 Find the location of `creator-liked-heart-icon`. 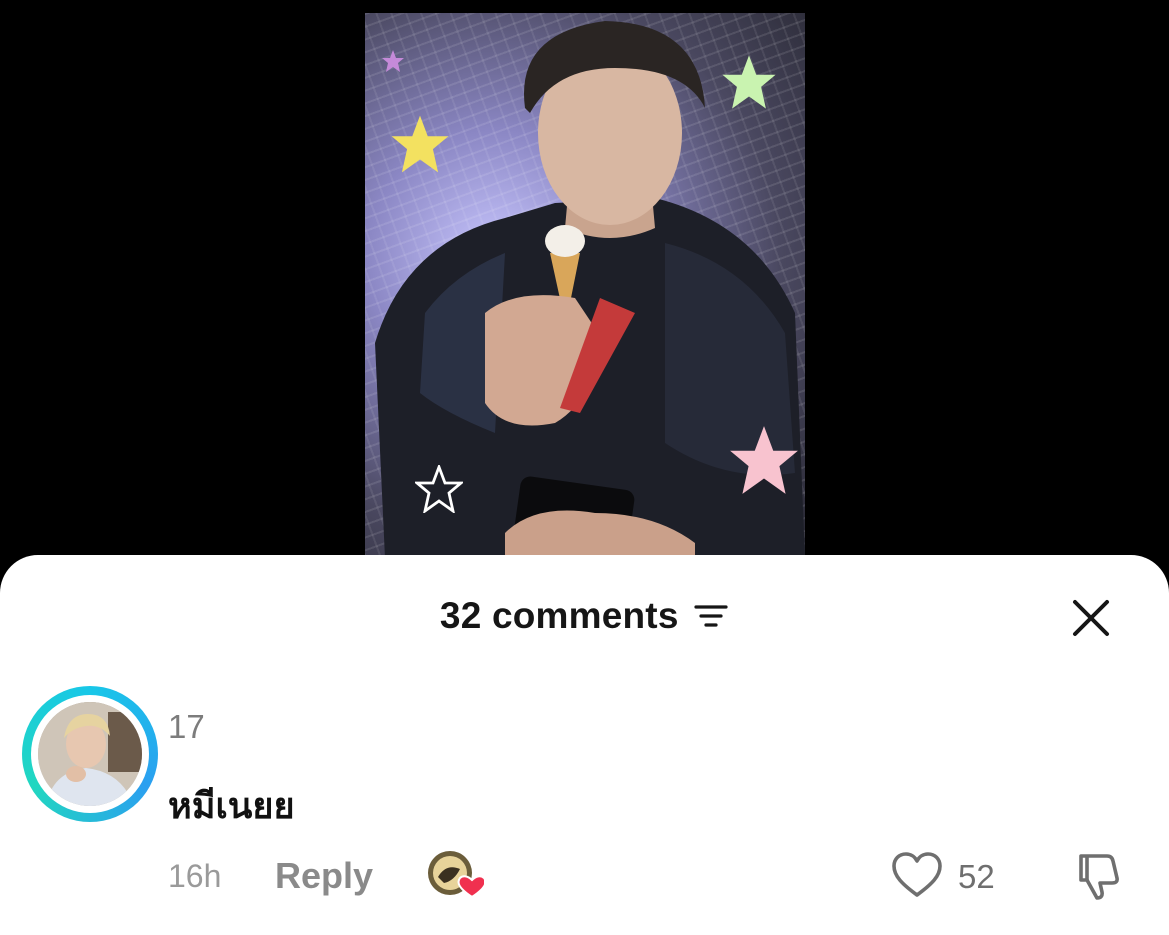

creator-liked-heart-icon is located at coordinates (456, 875).